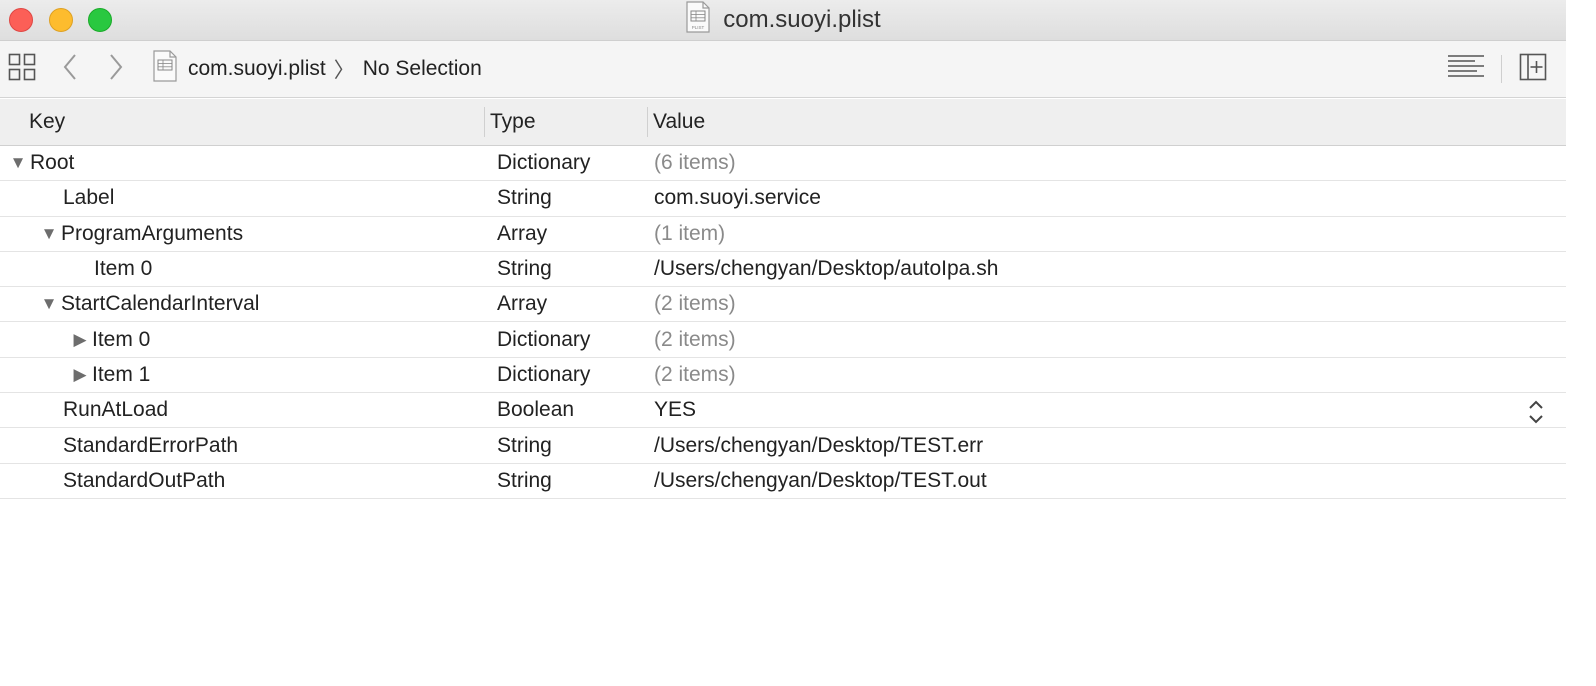 Image resolution: width=1596 pixels, height=686 pixels. What do you see at coordinates (675, 410) in the screenshot?
I see `row-value: YES` at bounding box center [675, 410].